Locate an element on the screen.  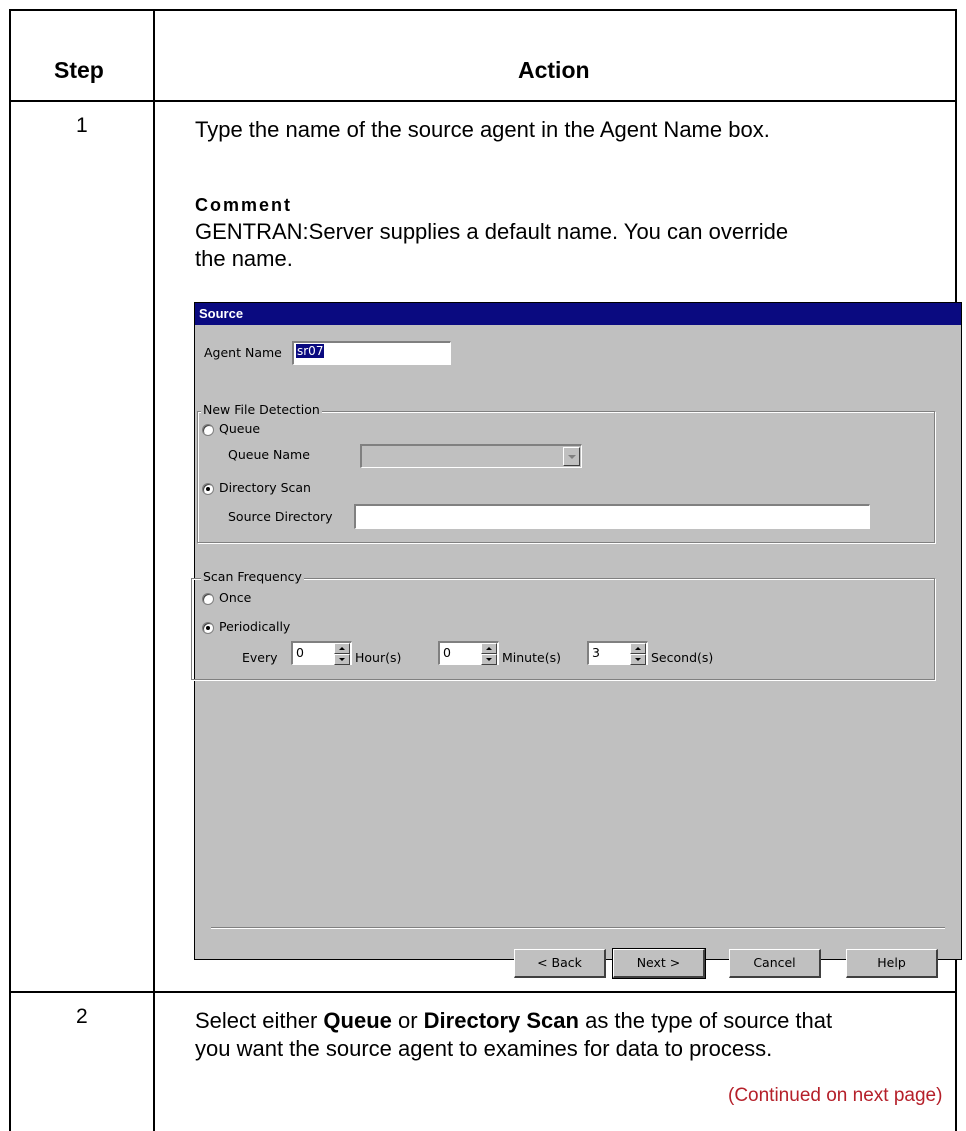
table-row-divider is located at coordinates (482, 992).